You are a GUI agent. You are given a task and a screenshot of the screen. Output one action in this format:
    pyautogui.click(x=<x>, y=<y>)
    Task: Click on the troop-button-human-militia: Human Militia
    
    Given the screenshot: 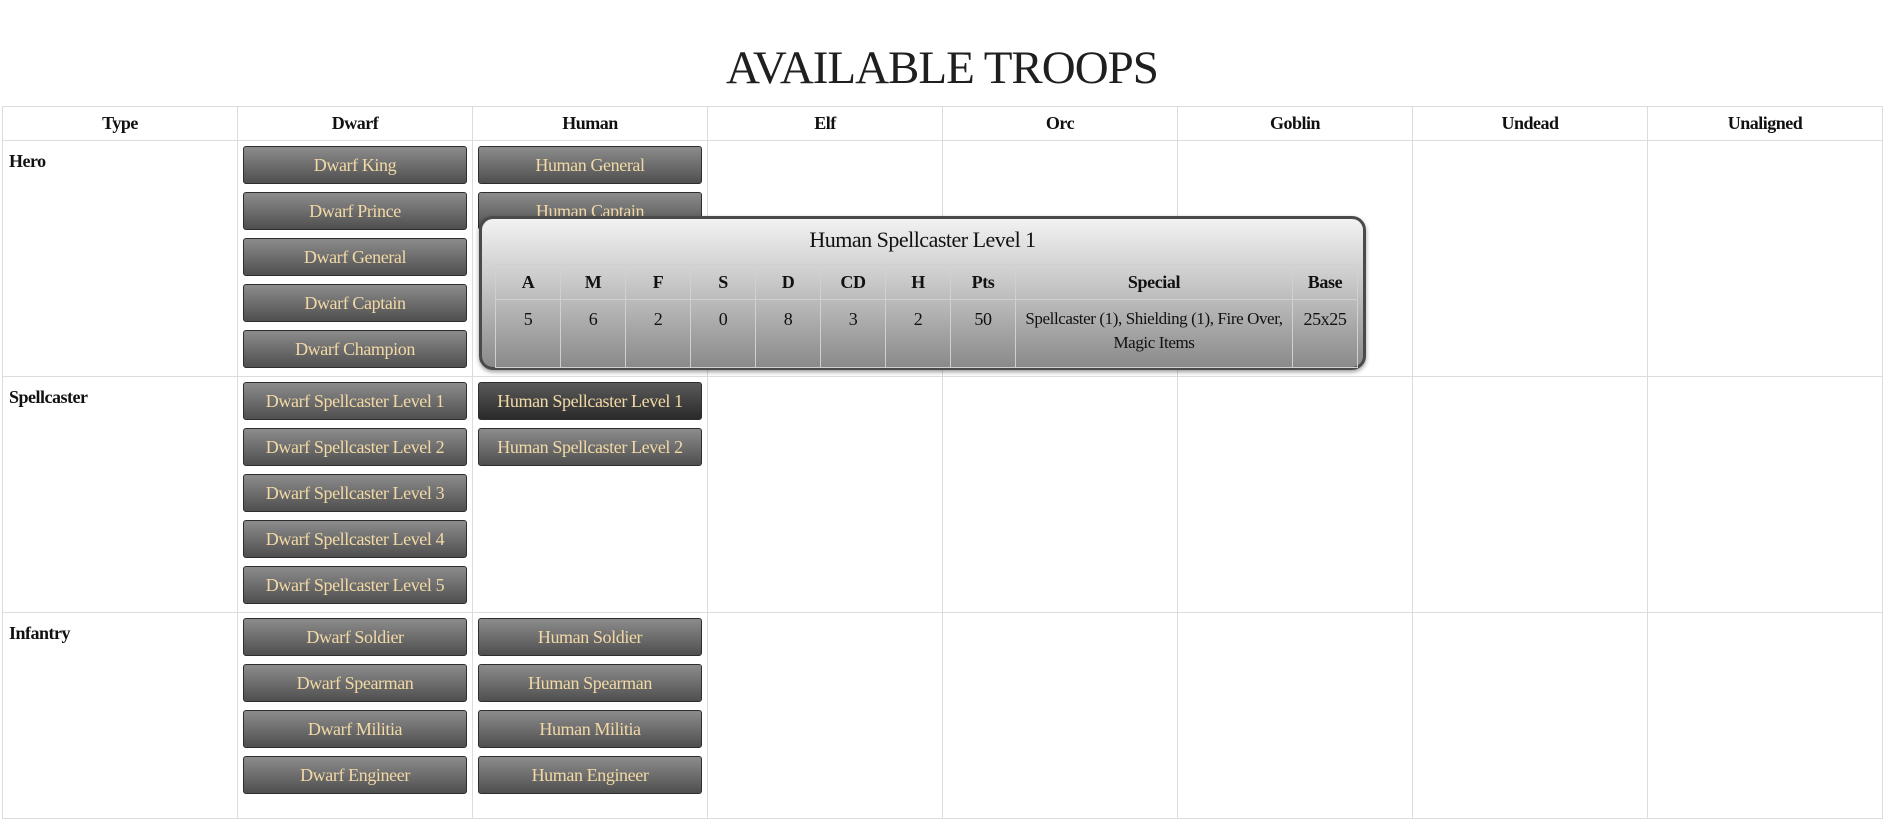 What is the action you would take?
    pyautogui.click(x=590, y=729)
    